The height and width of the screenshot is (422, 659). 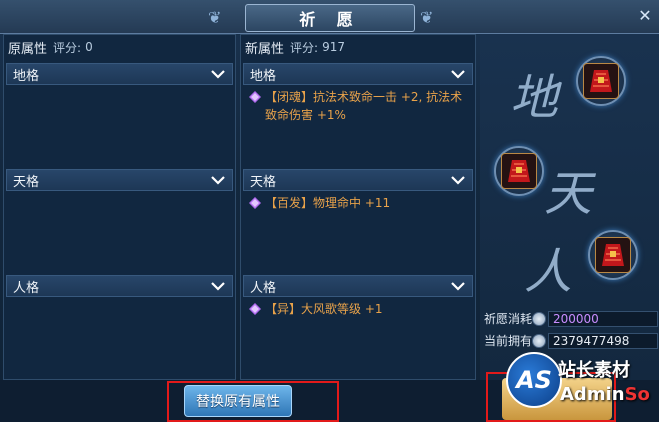 What do you see at coordinates (534, 98) in the screenshot?
I see `brush-char-earth: 地` at bounding box center [534, 98].